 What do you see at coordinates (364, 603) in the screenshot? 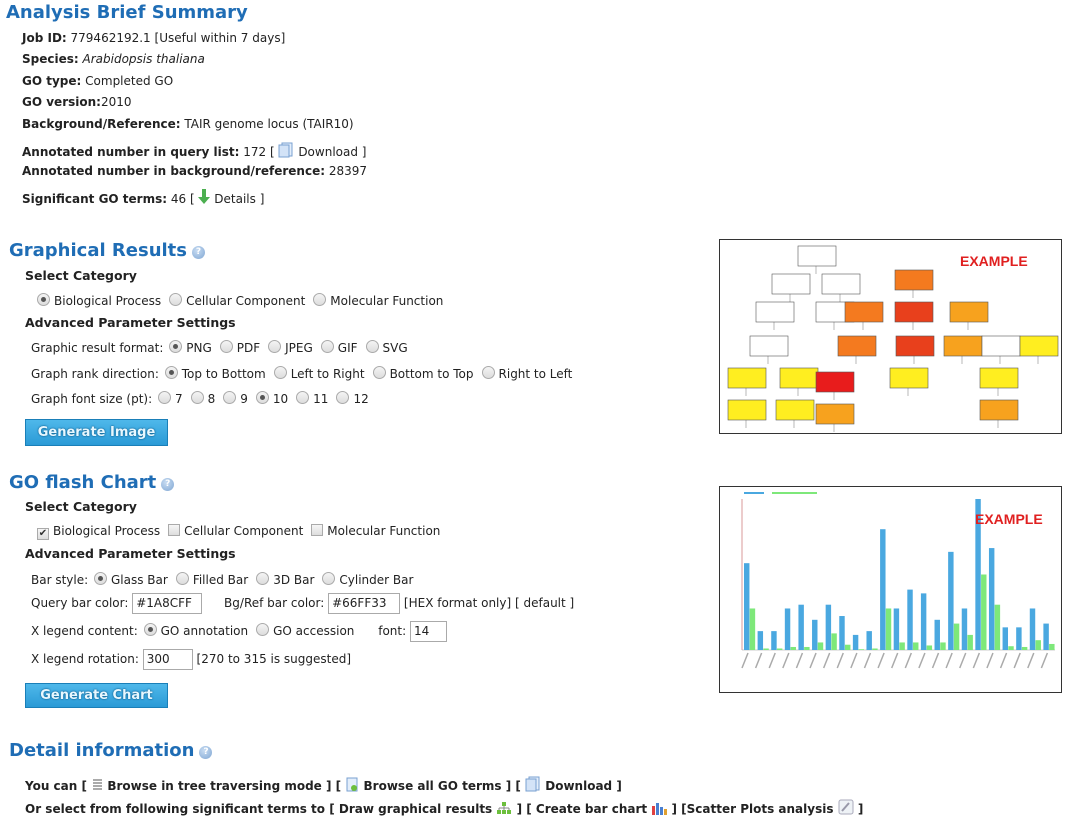
I see `ref-color-input: #66FF33` at bounding box center [364, 603].